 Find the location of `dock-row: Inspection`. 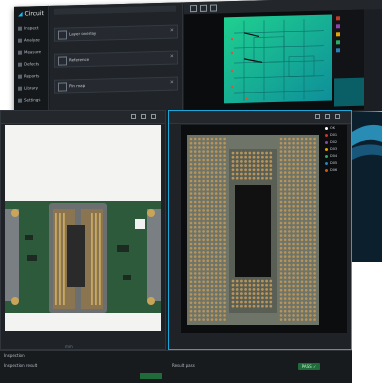

dock-row: Inspection is located at coordinates (14, 356).